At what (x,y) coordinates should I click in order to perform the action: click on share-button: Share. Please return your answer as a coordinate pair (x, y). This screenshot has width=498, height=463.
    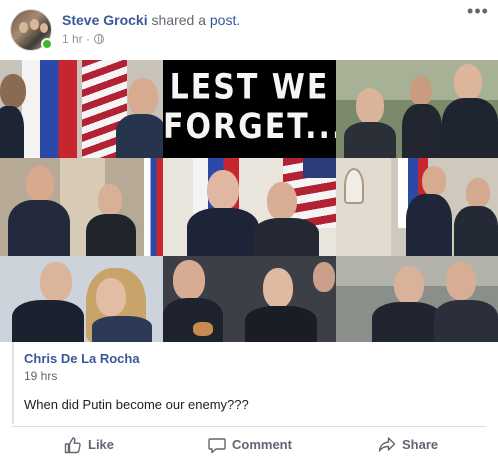
    Looking at the image, I should click on (410, 445).